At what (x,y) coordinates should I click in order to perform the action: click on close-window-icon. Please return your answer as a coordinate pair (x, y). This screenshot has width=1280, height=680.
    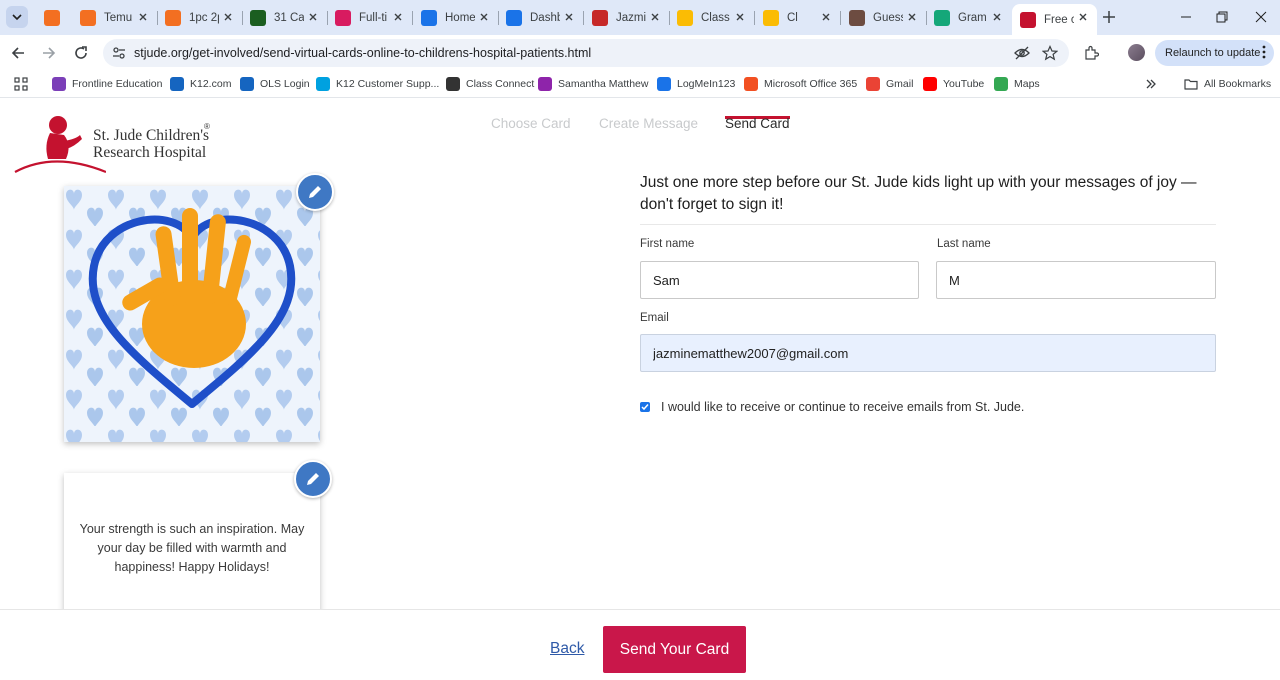
    Looking at the image, I should click on (1261, 17).